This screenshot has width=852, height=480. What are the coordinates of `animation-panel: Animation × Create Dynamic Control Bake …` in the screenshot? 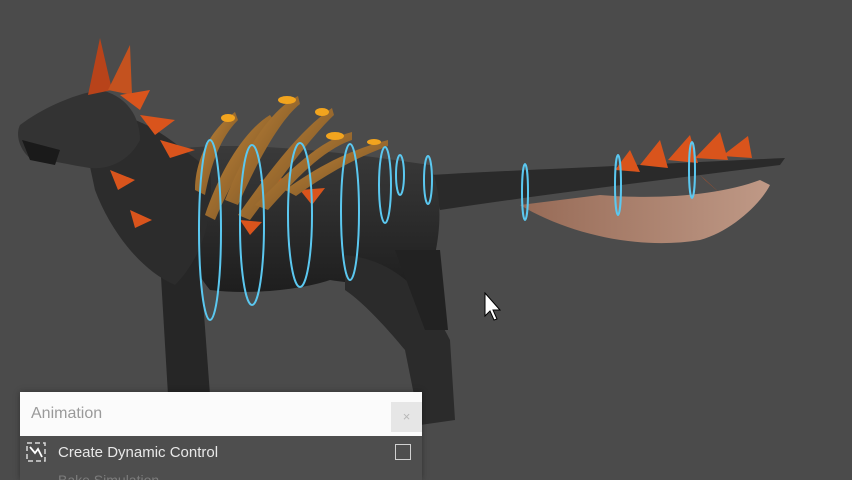 It's located at (221, 436).